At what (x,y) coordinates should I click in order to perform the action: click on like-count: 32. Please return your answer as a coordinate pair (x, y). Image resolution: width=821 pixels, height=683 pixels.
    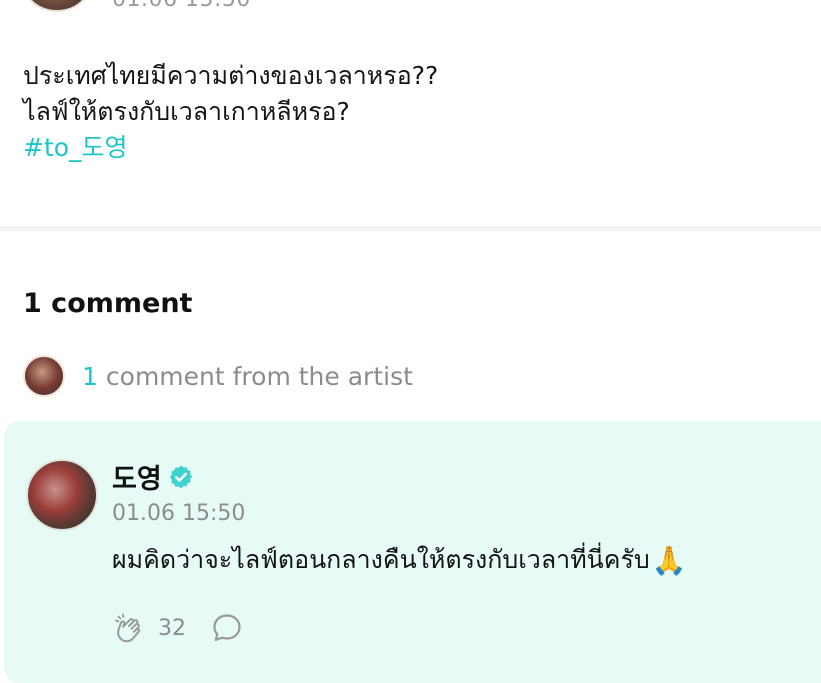
    Looking at the image, I should click on (172, 628).